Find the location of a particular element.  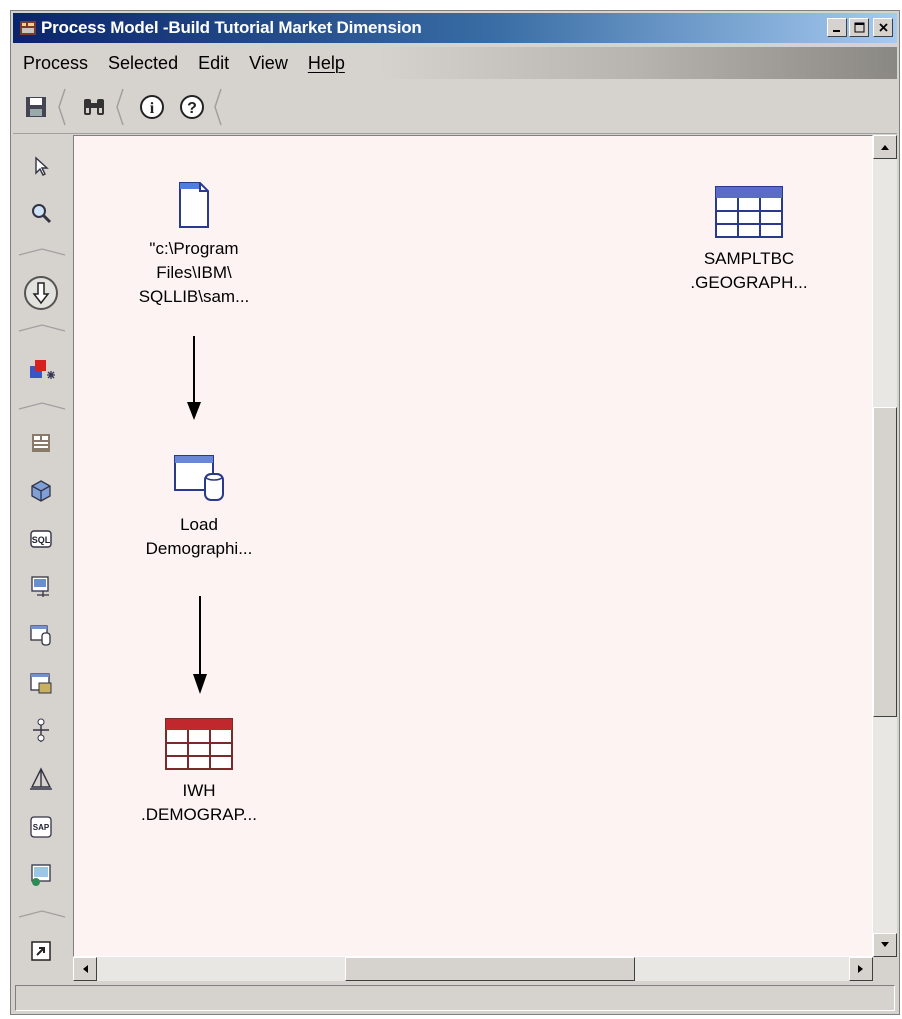

palette-task-flow-button is located at coordinates (41, 293).